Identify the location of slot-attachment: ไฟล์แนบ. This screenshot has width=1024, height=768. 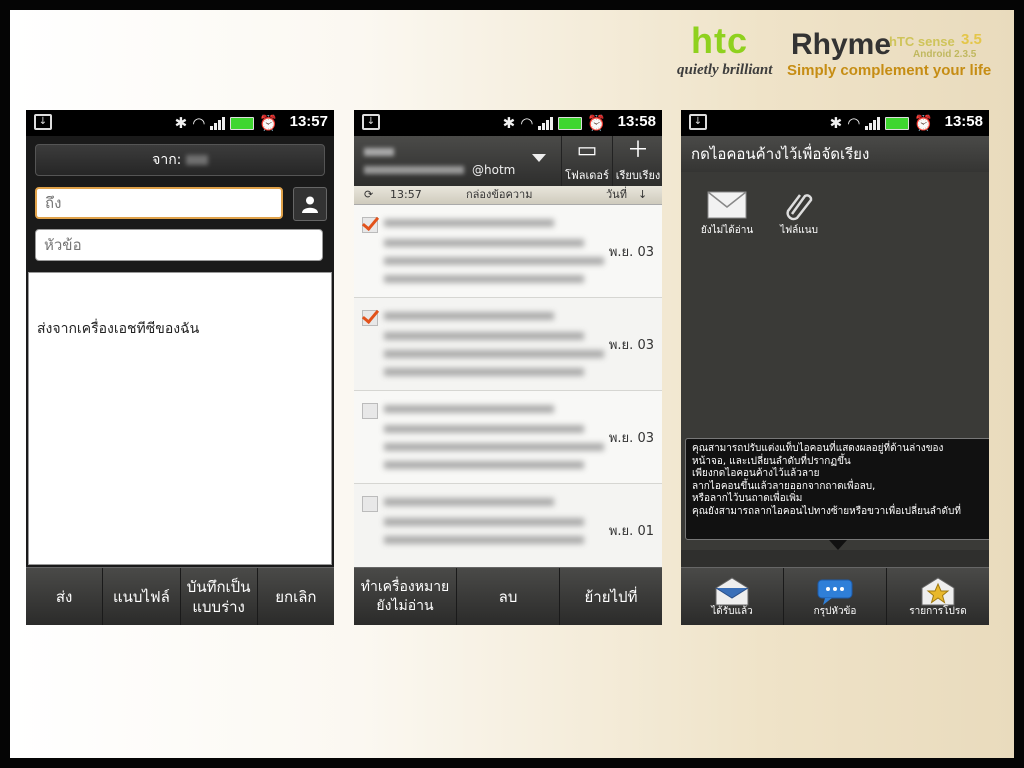
(799, 212).